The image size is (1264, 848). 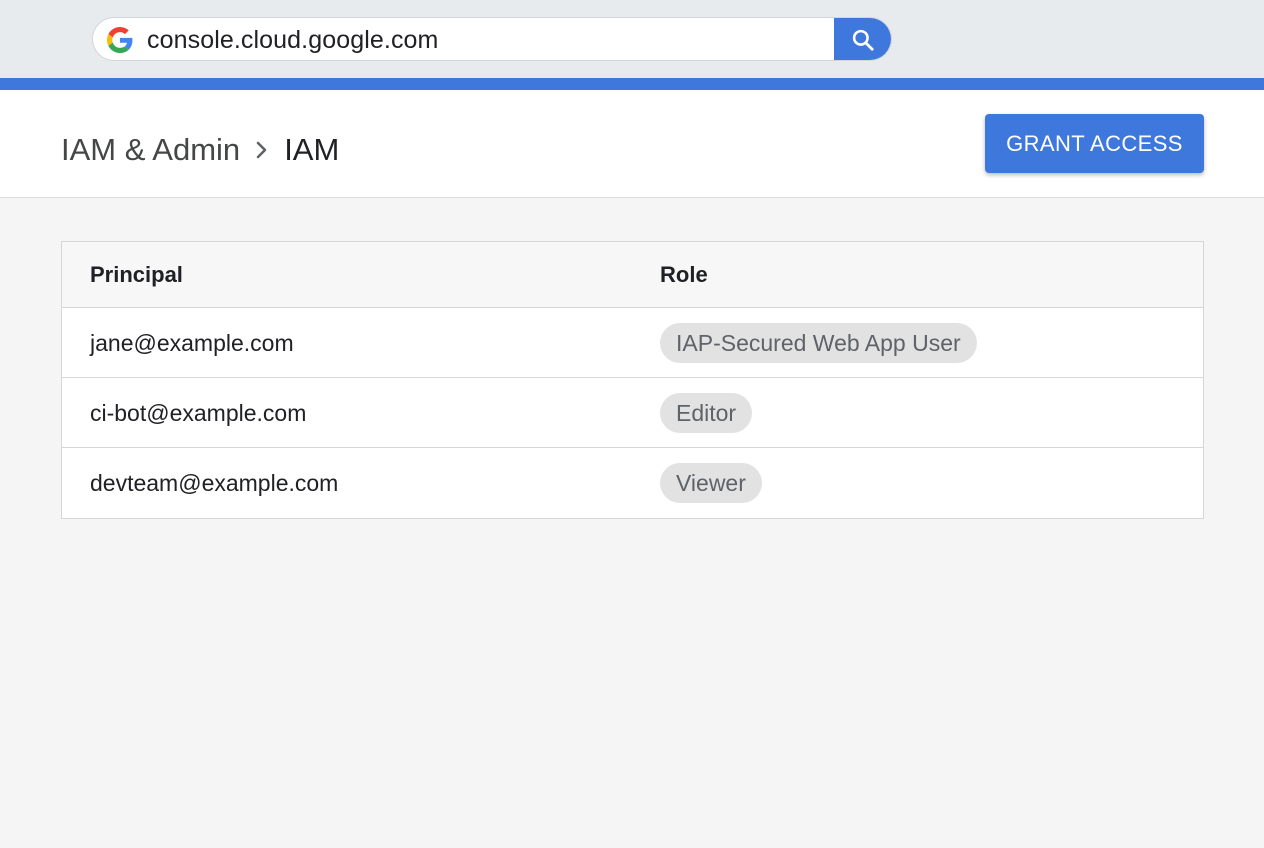 I want to click on breadcrumb: IAM & Admin IAM, so click(x=200, y=150).